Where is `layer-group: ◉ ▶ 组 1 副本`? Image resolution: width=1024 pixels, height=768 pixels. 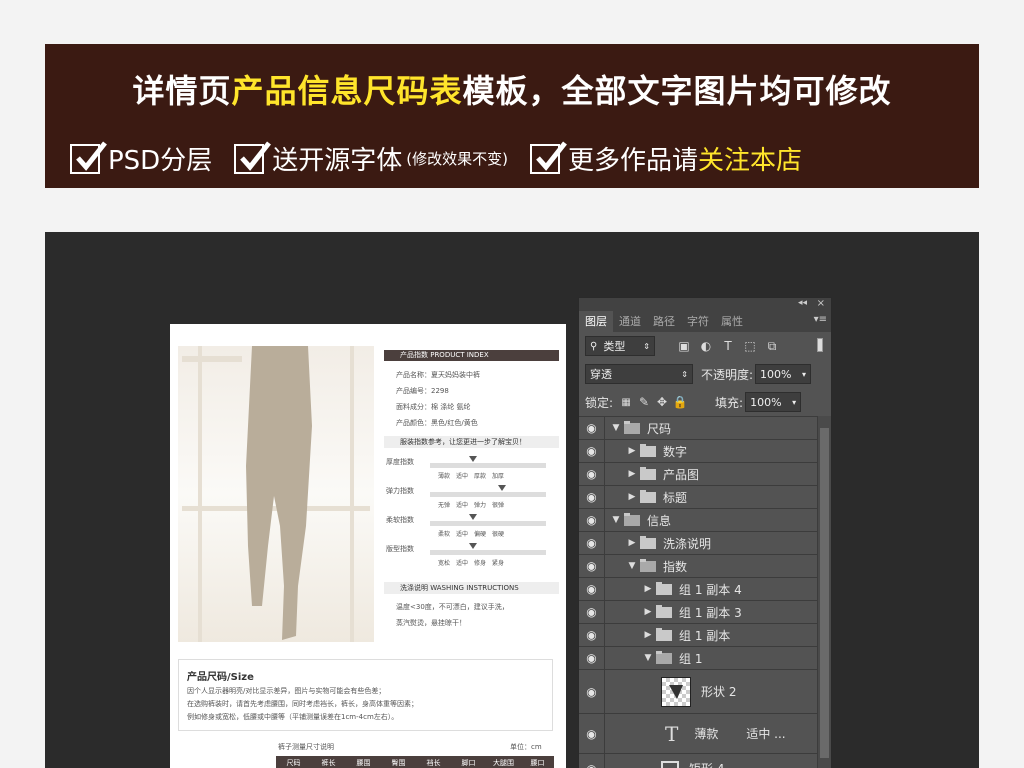
layer-group: ◉ ▶ 组 1 副本 is located at coordinates (698, 634).